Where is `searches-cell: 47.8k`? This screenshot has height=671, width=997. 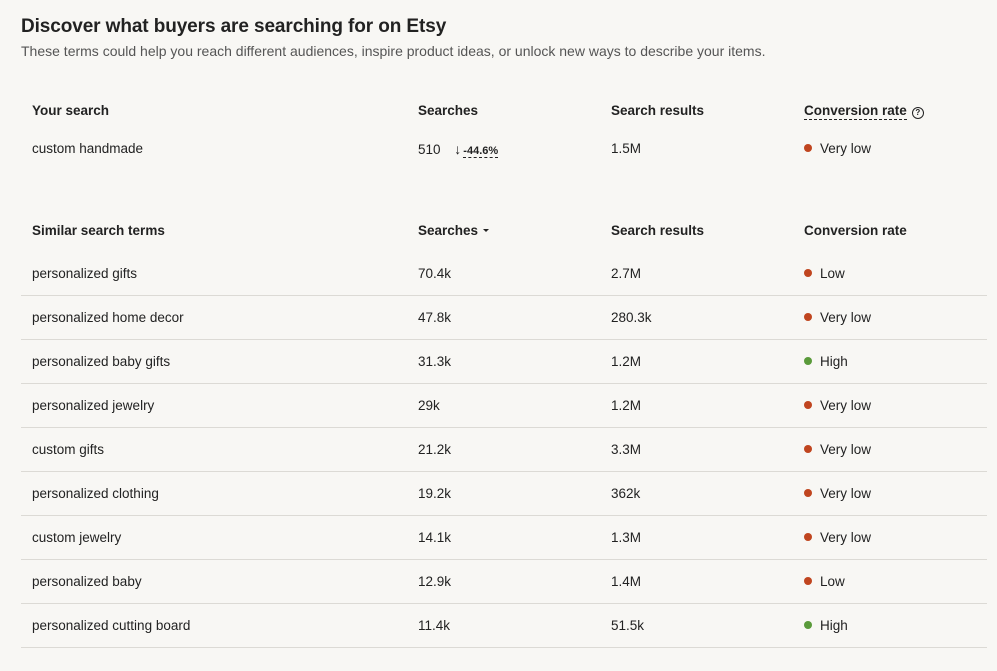 searches-cell: 47.8k is located at coordinates (435, 317).